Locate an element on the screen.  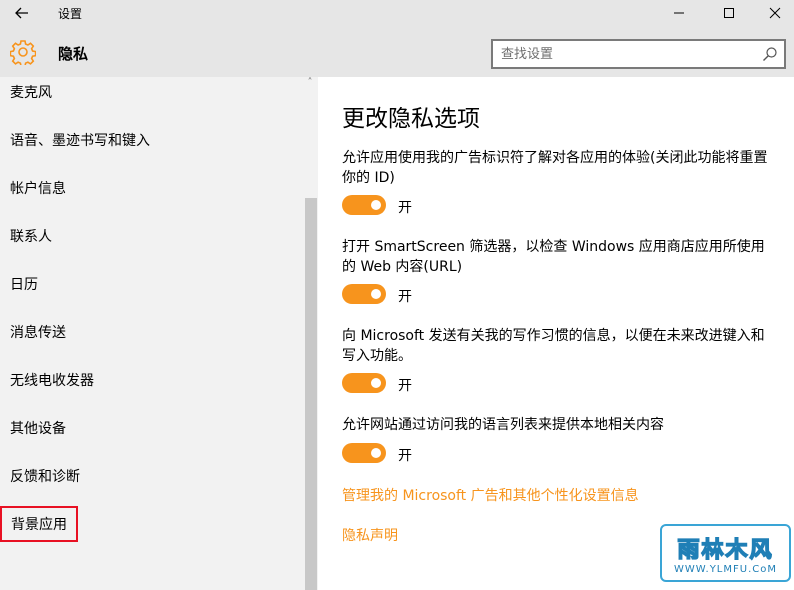
back-arrow-icon is located at coordinates (21, 13).